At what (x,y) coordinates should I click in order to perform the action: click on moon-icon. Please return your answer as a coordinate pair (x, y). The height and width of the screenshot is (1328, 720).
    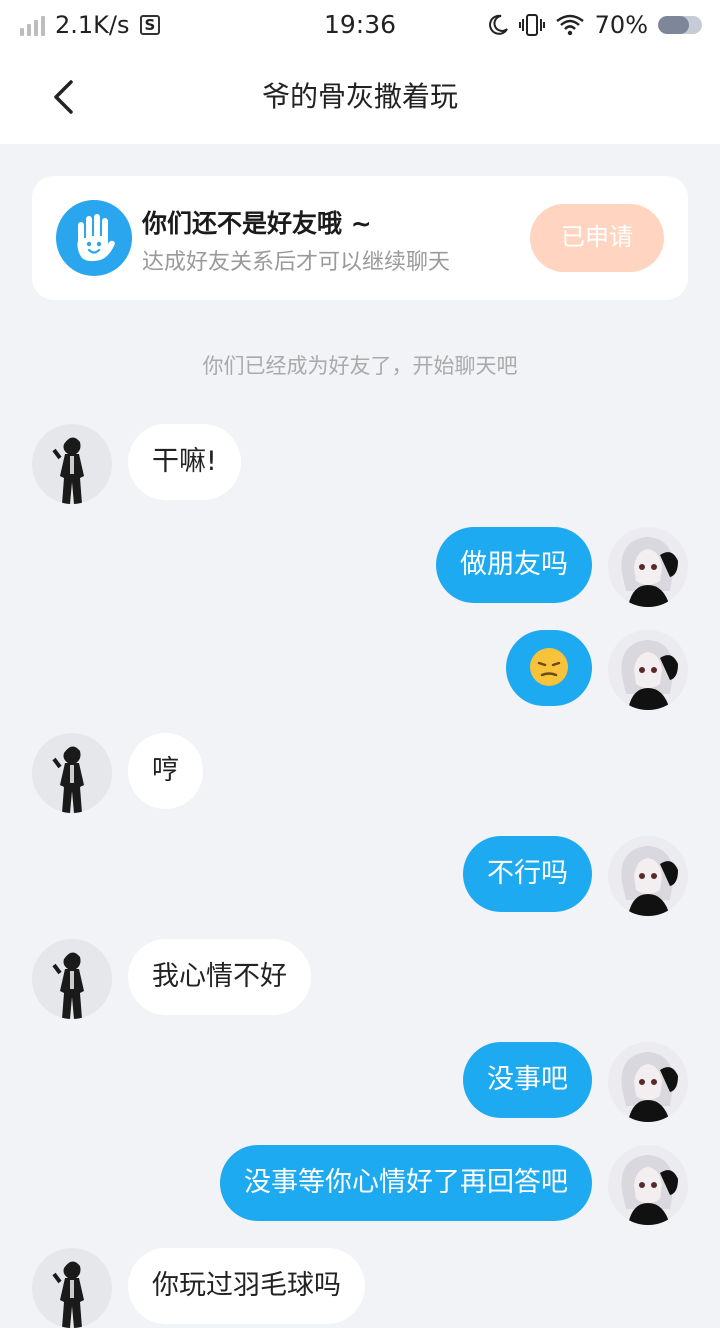
    Looking at the image, I should click on (498, 24).